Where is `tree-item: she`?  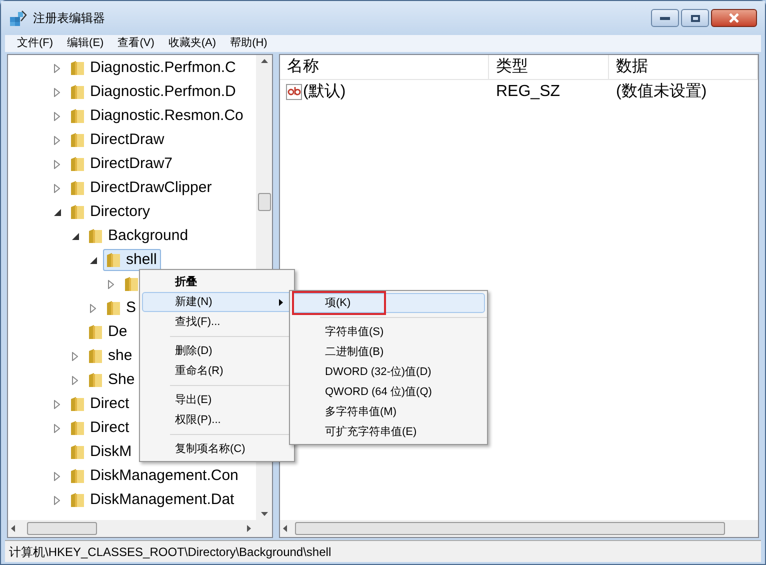 tree-item: she is located at coordinates (120, 356).